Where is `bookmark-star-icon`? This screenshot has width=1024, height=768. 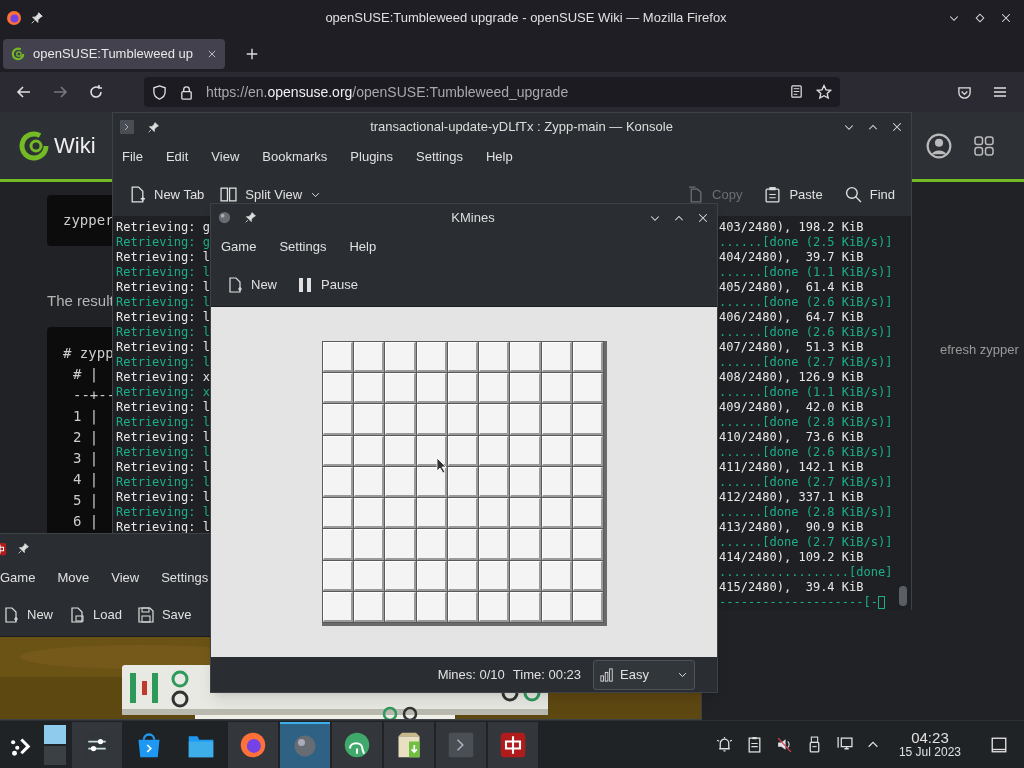 bookmark-star-icon is located at coordinates (824, 92).